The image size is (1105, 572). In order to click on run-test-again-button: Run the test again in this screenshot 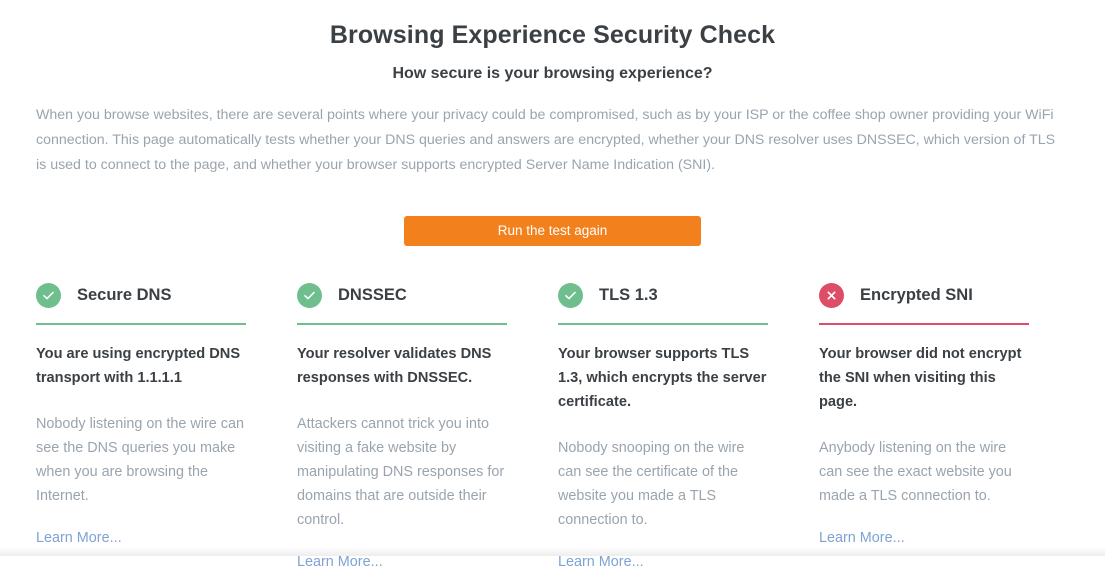, I will do `click(552, 231)`.